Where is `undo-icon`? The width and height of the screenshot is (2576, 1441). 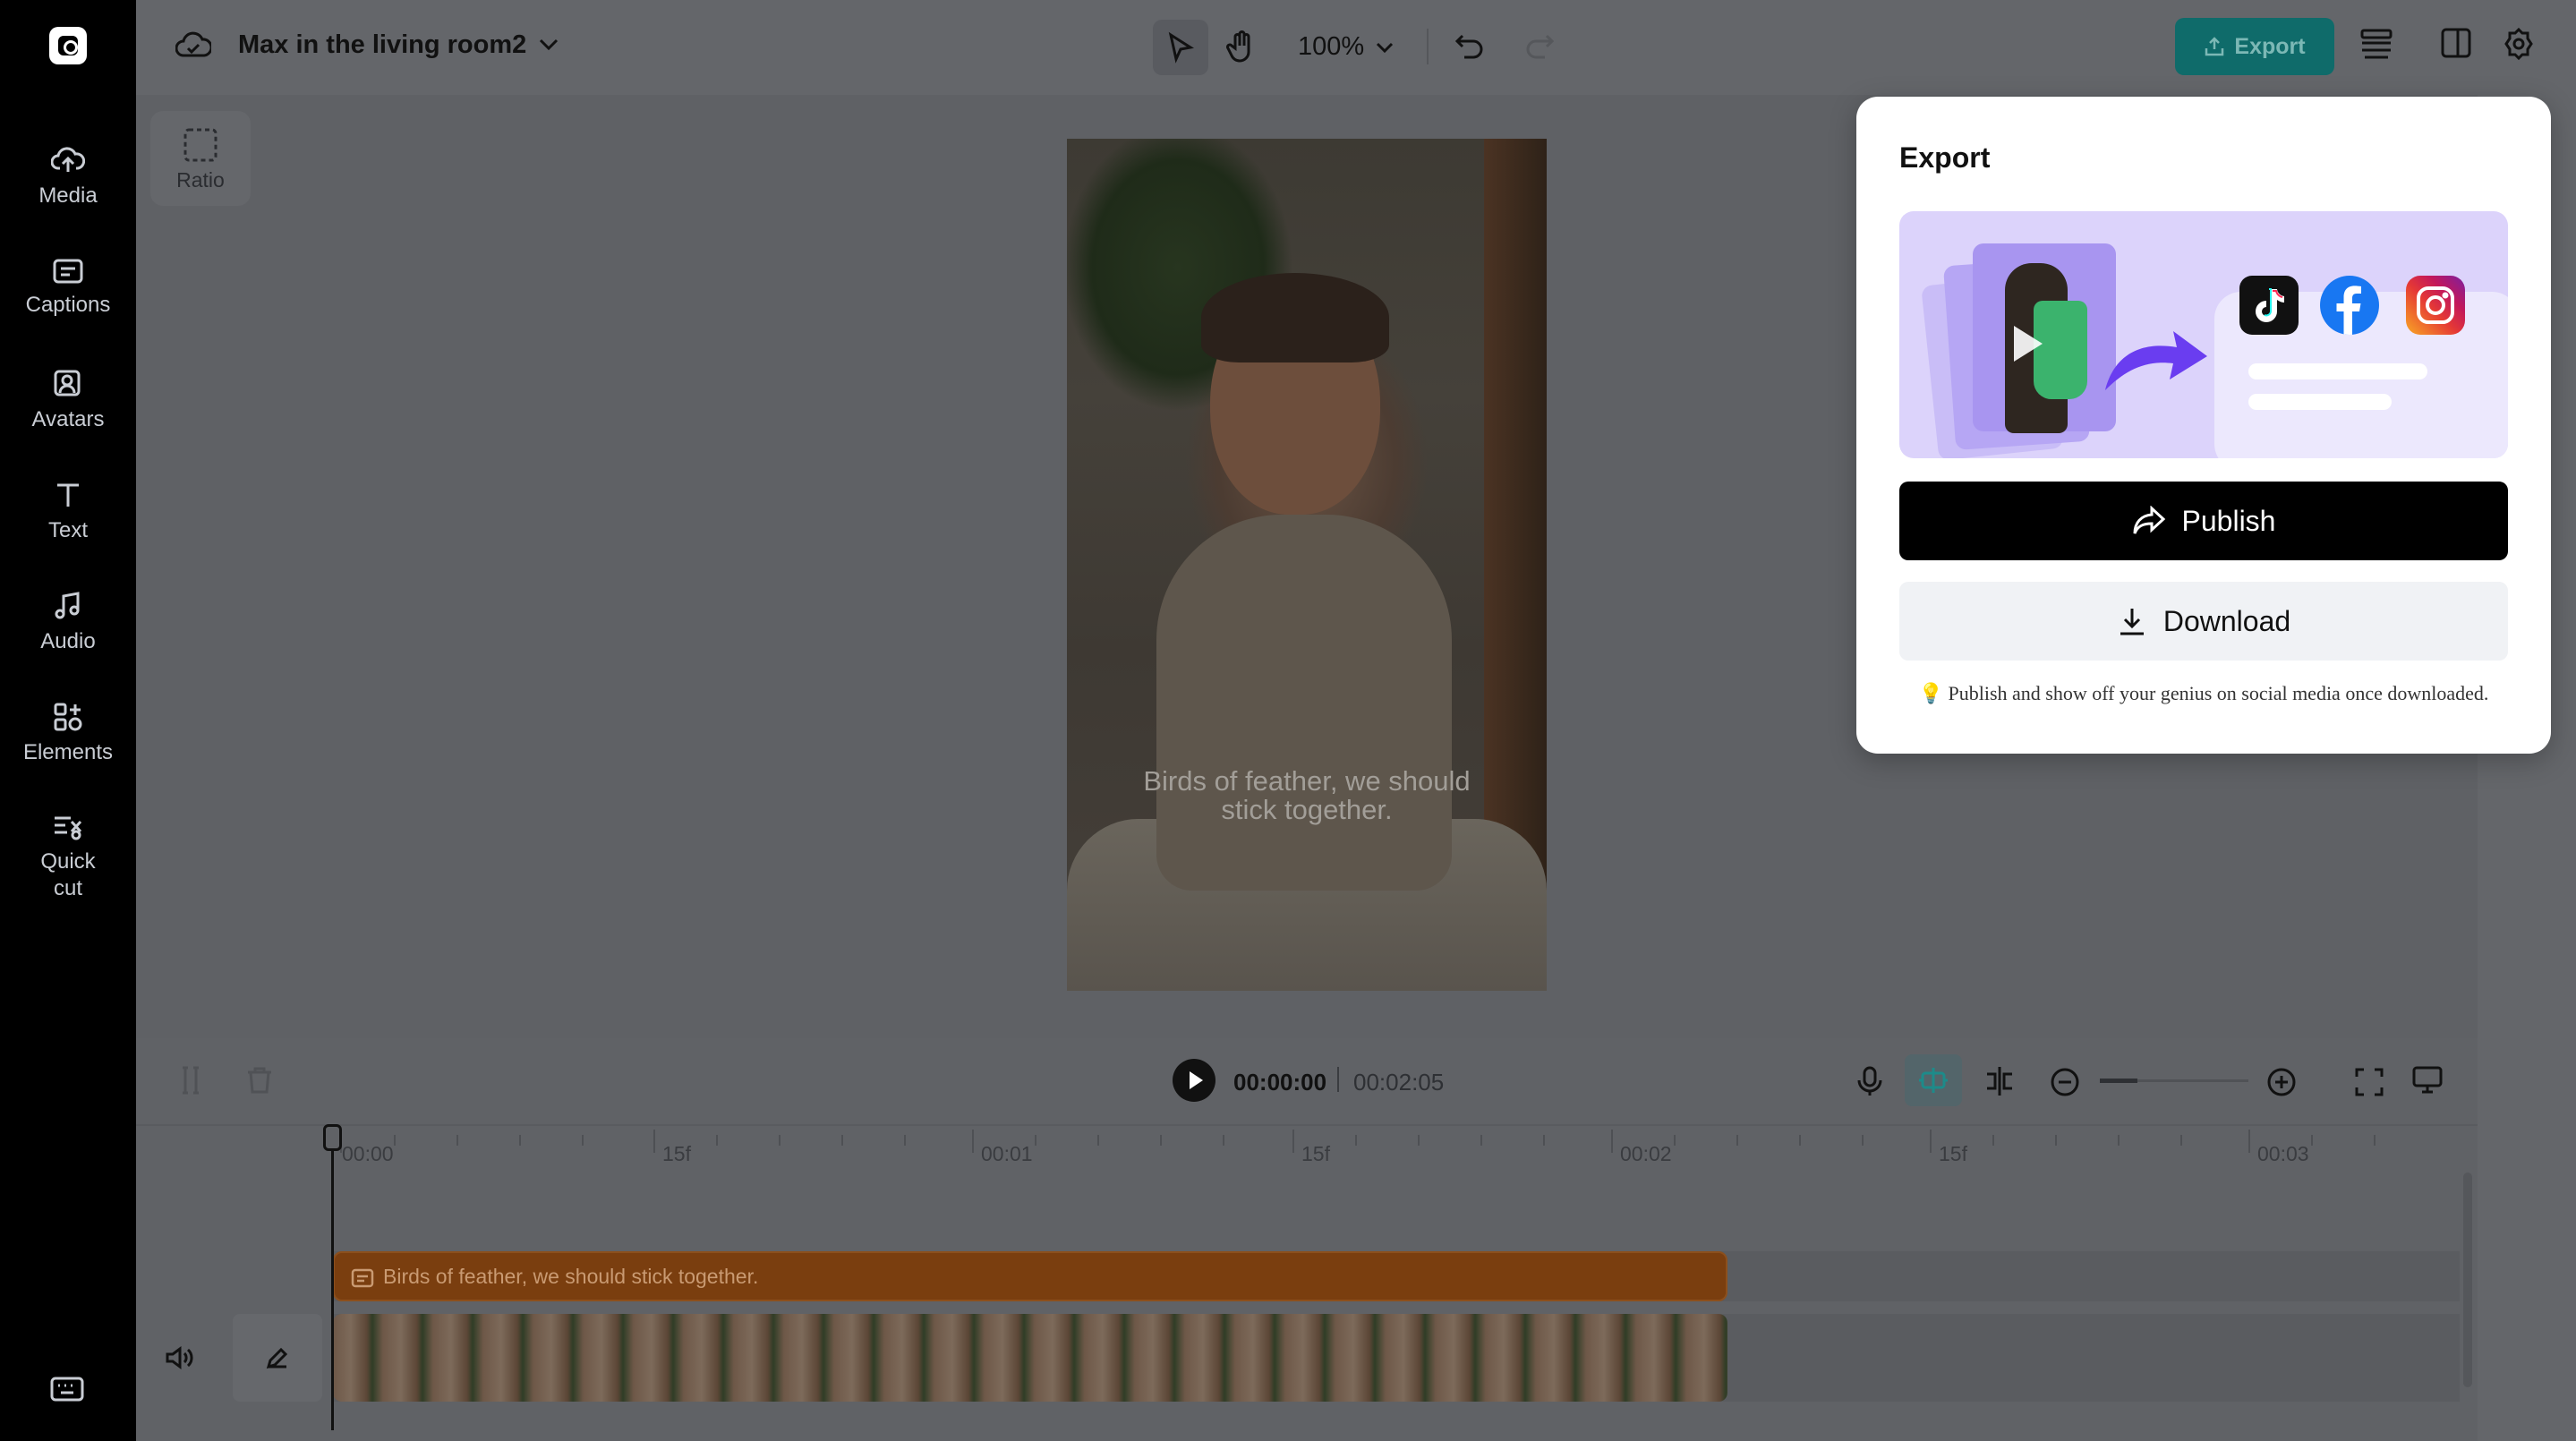
undo-icon is located at coordinates (1470, 46).